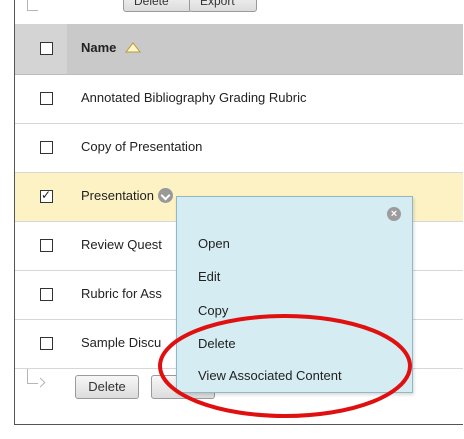 This screenshot has height=439, width=464. What do you see at coordinates (121, 244) in the screenshot?
I see `row-name: Review Quest` at bounding box center [121, 244].